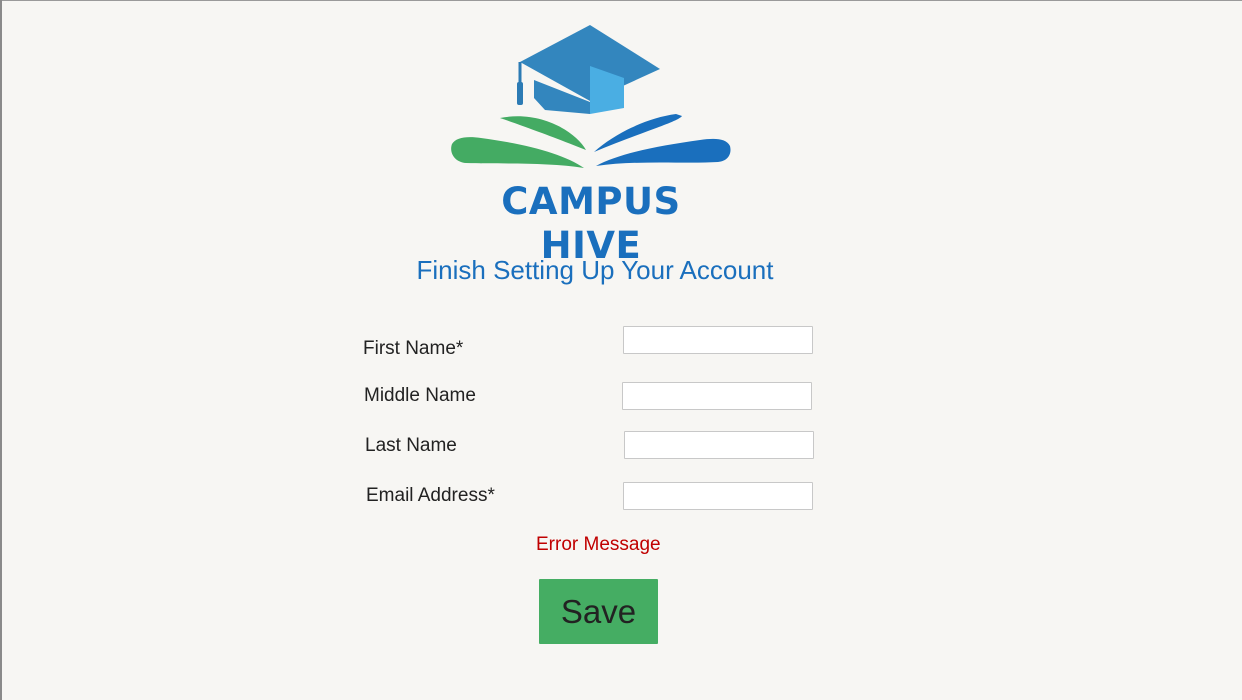  I want to click on window-top-border, so click(621, 0).